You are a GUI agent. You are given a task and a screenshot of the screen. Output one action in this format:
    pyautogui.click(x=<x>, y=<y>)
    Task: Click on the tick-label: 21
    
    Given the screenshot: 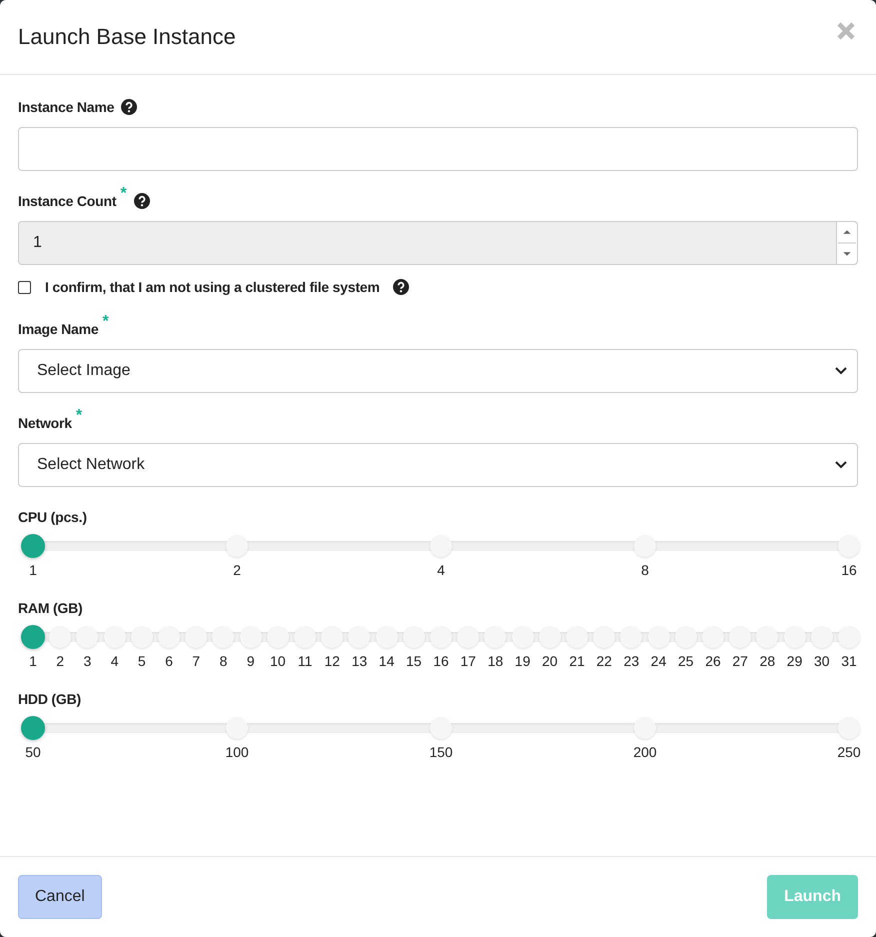 What is the action you would take?
    pyautogui.click(x=577, y=661)
    